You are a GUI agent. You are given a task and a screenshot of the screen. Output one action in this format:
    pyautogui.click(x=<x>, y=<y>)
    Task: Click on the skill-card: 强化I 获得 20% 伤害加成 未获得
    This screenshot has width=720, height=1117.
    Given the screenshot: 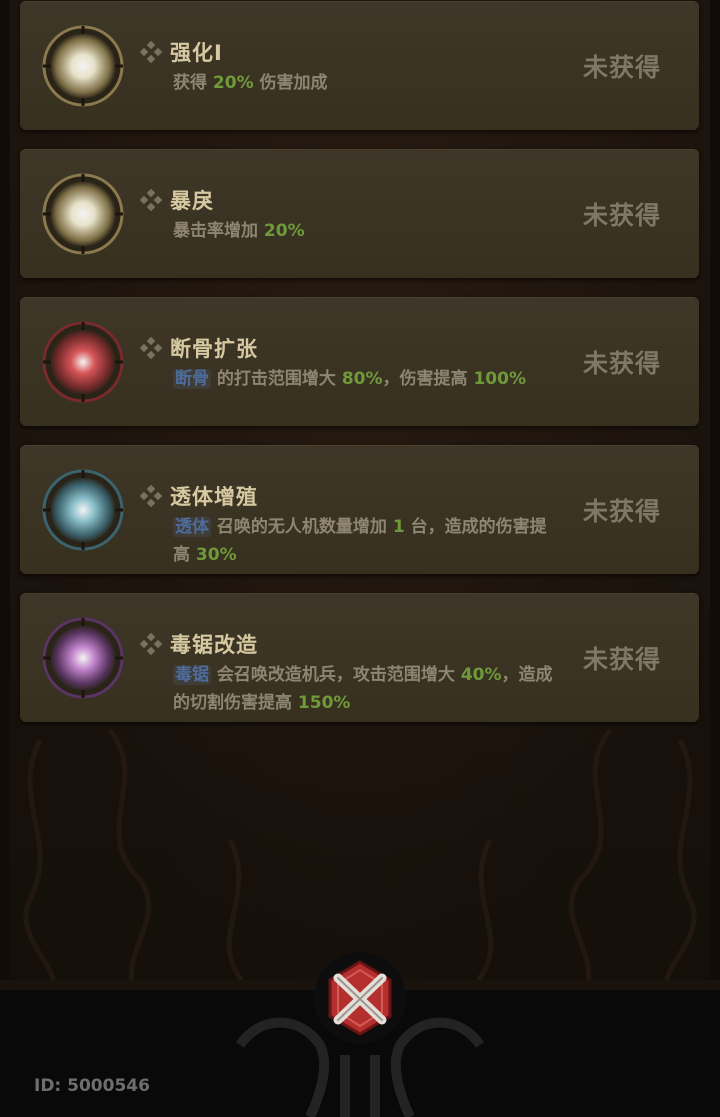 What is the action you would take?
    pyautogui.click(x=359, y=65)
    